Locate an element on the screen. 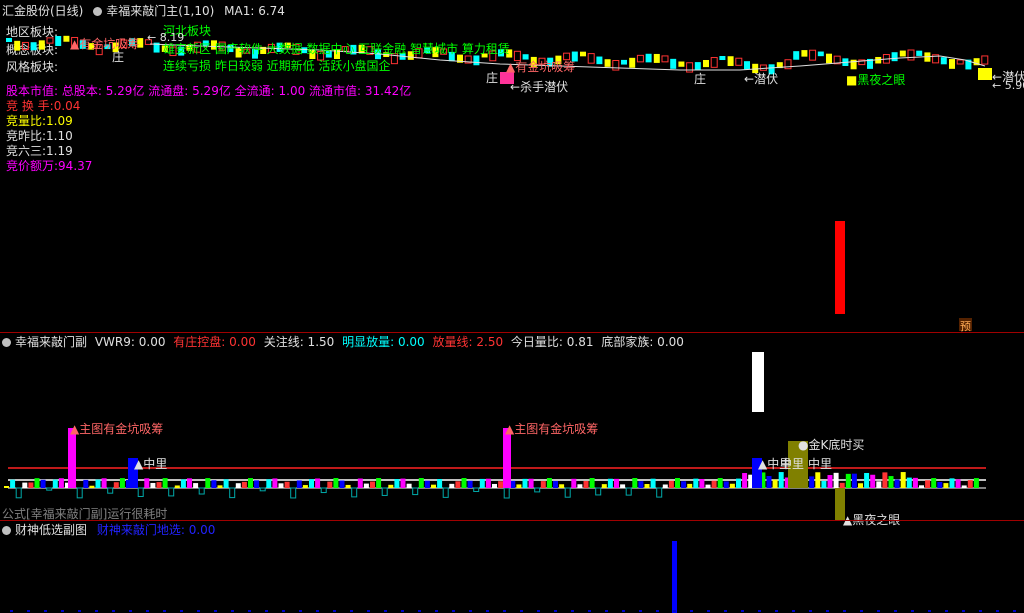  zhongli-label-1: ▲中里 is located at coordinates (151, 464).